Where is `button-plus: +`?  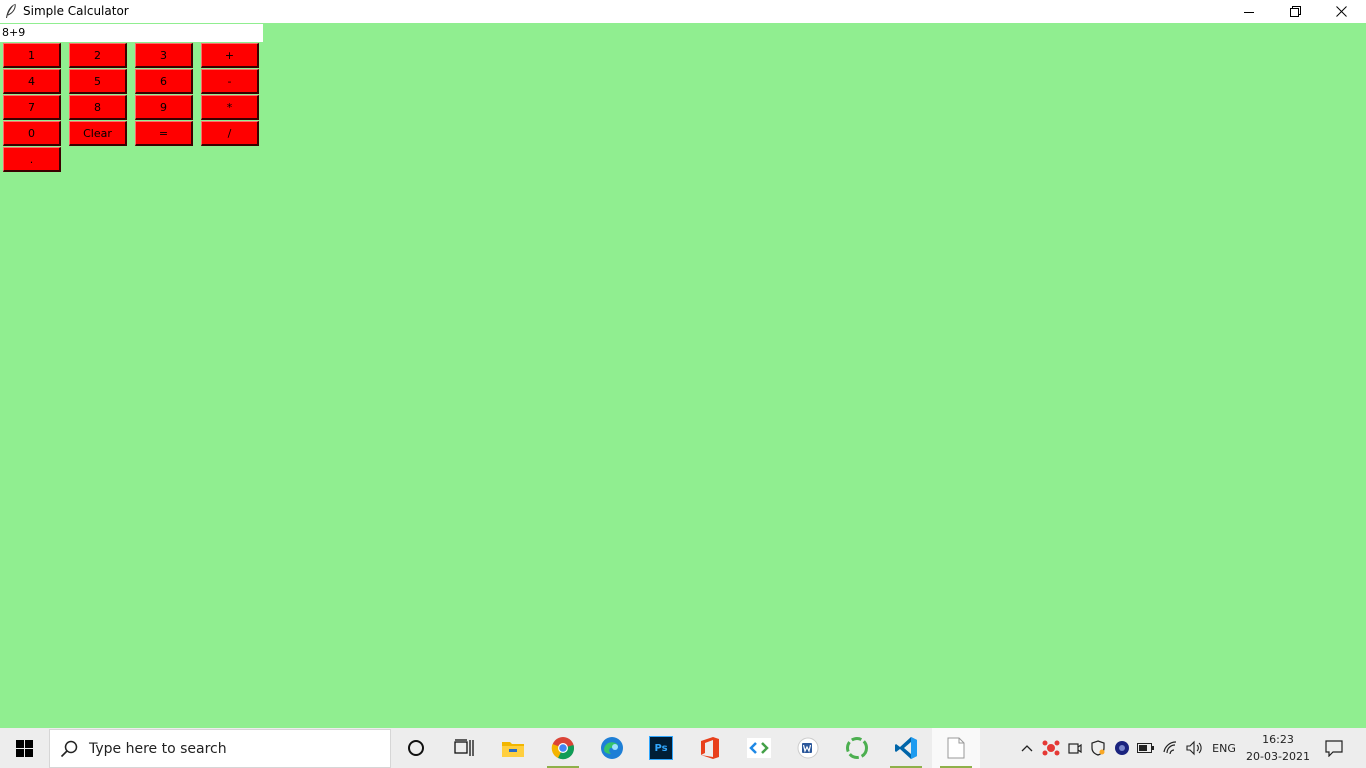
button-plus: + is located at coordinates (230, 55).